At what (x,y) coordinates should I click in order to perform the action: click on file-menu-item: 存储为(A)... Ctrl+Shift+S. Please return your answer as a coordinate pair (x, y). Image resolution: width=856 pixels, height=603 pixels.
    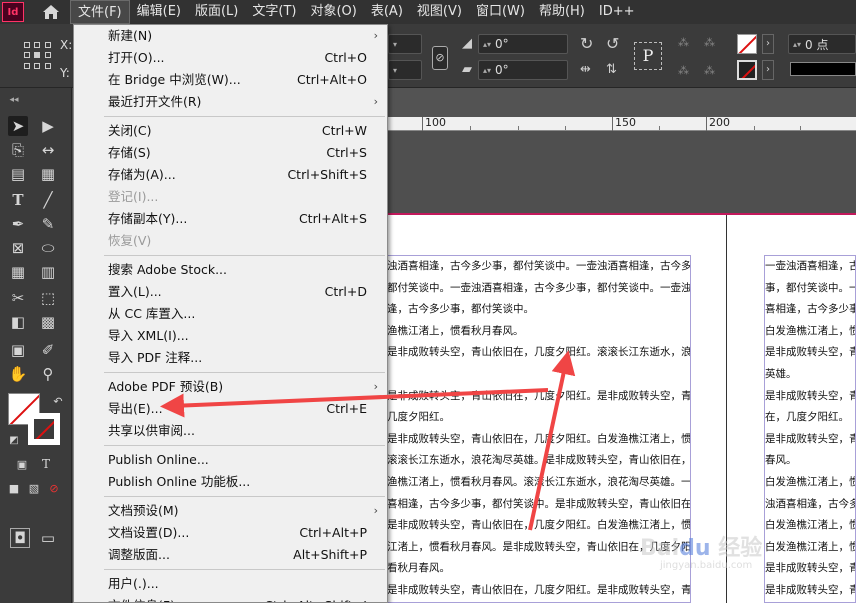
    Looking at the image, I should click on (230, 175).